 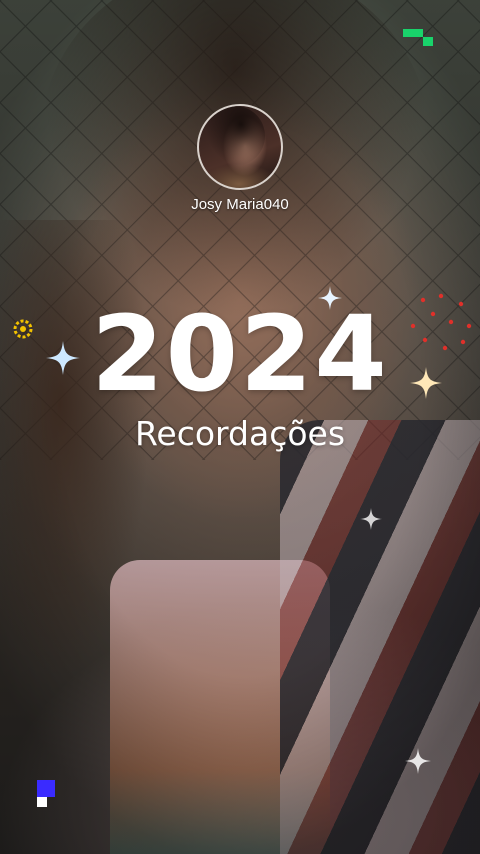 What do you see at coordinates (46, 788) in the screenshot?
I see `blue-square-decor` at bounding box center [46, 788].